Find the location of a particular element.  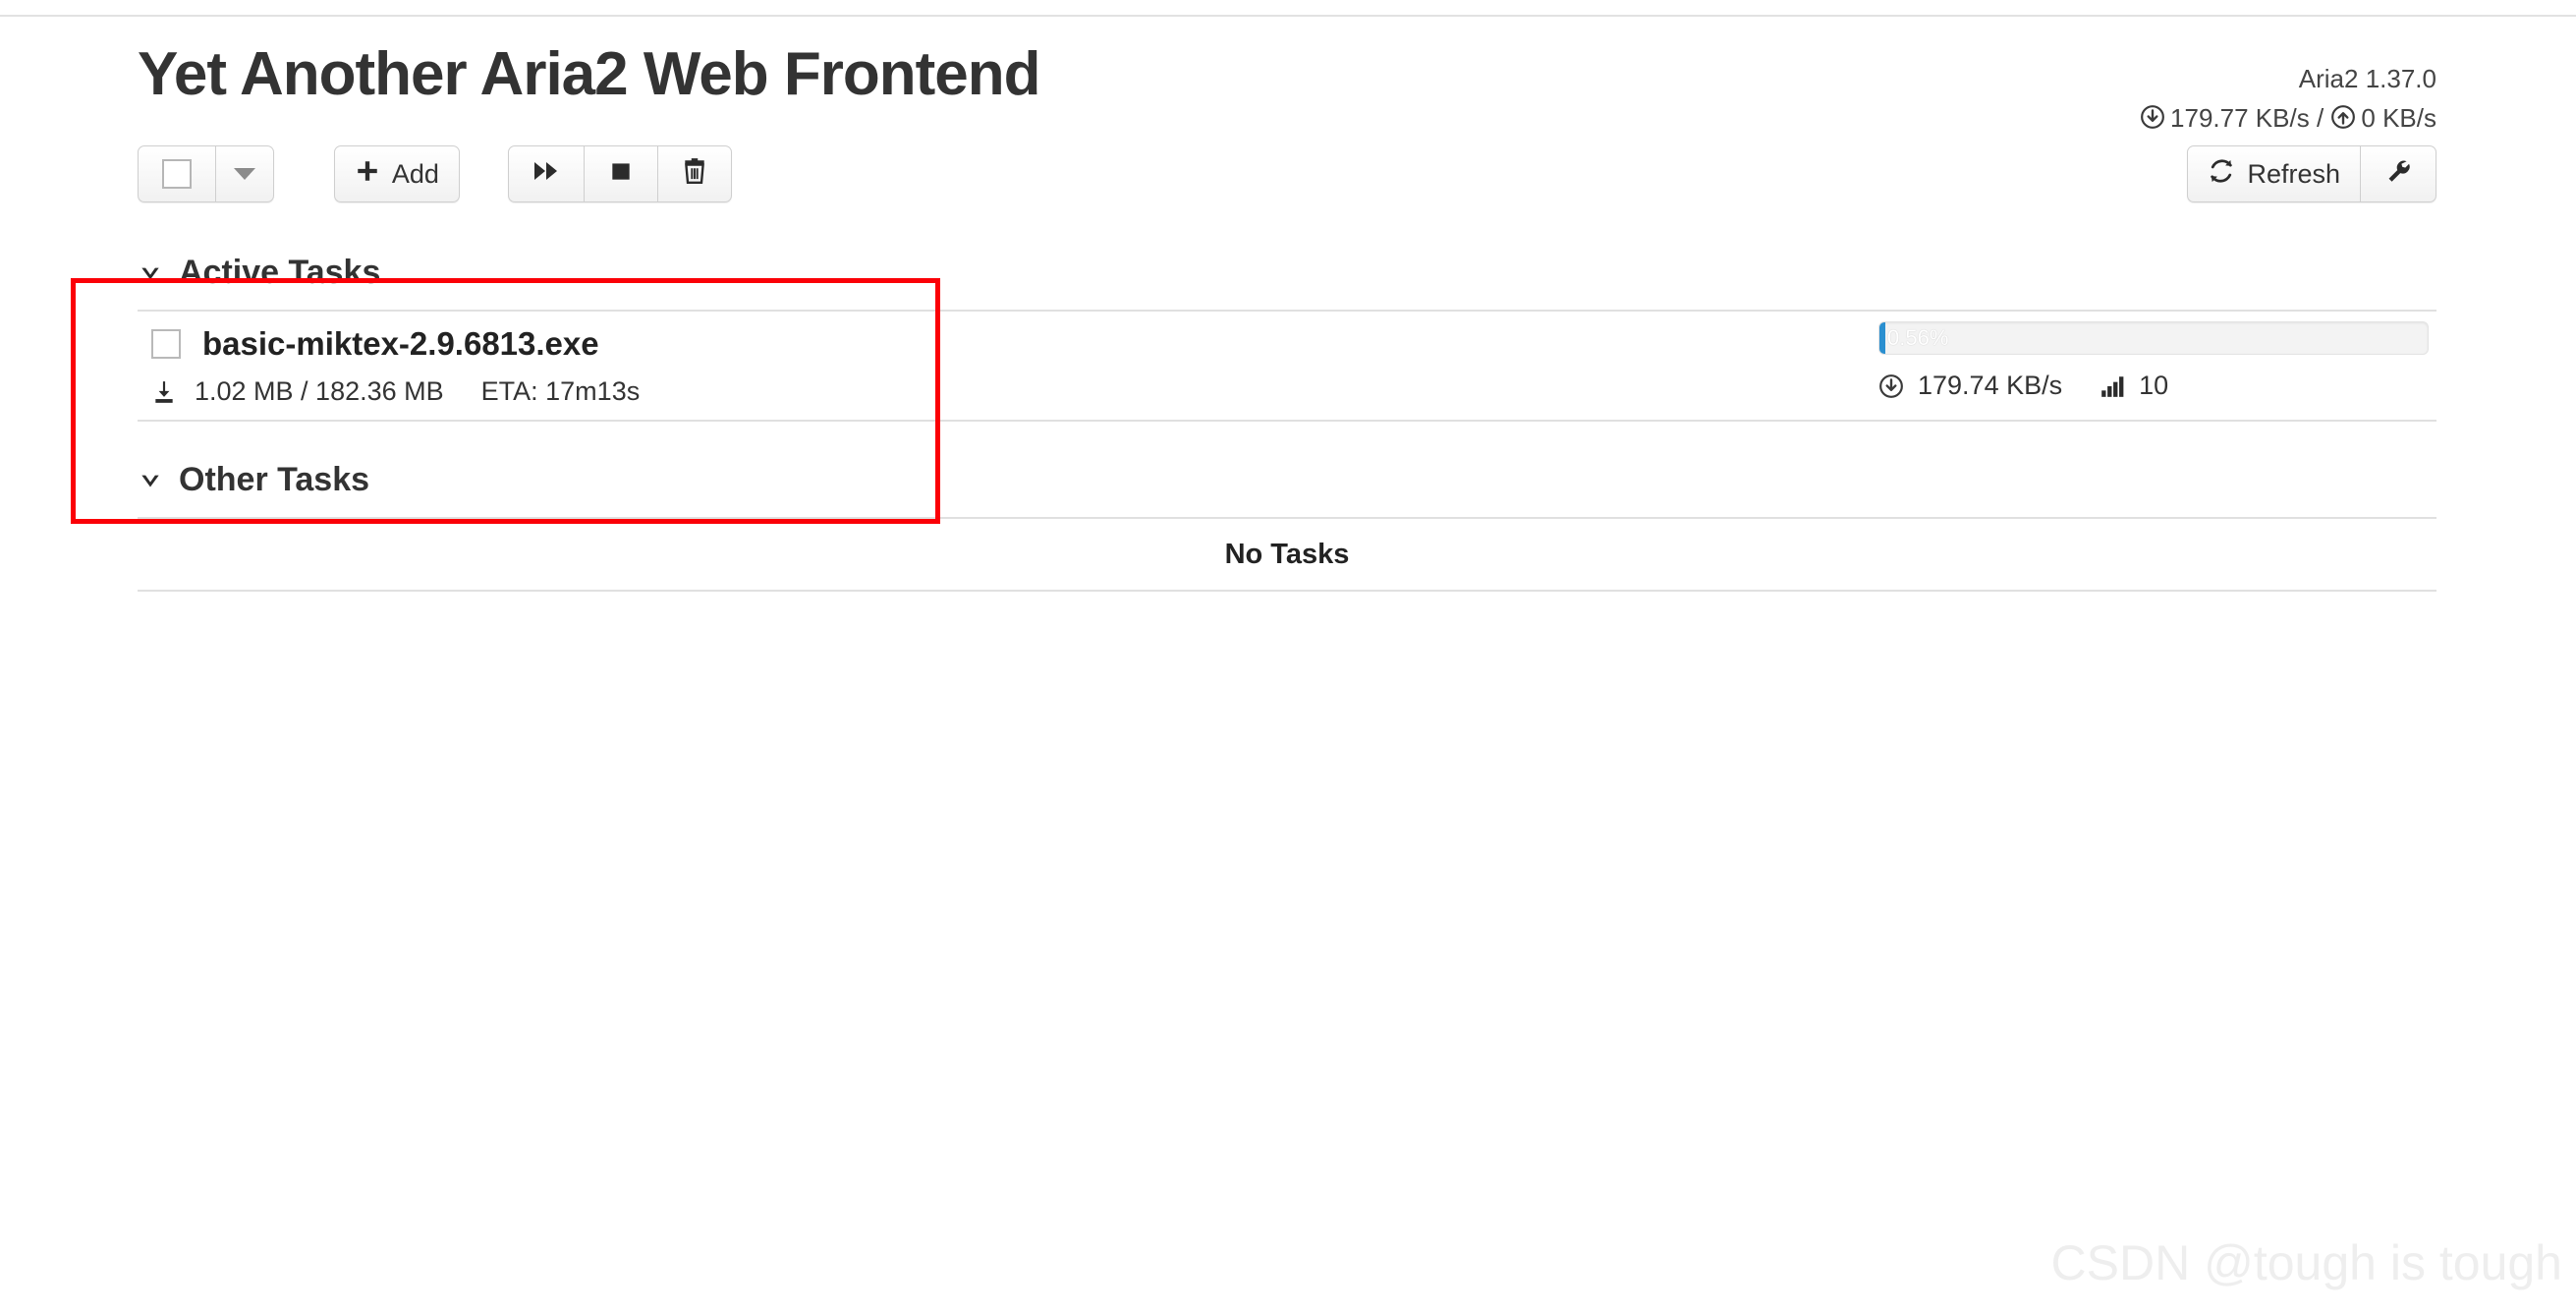

other-tasks-empty-row: No Tasks is located at coordinates (1287, 554).